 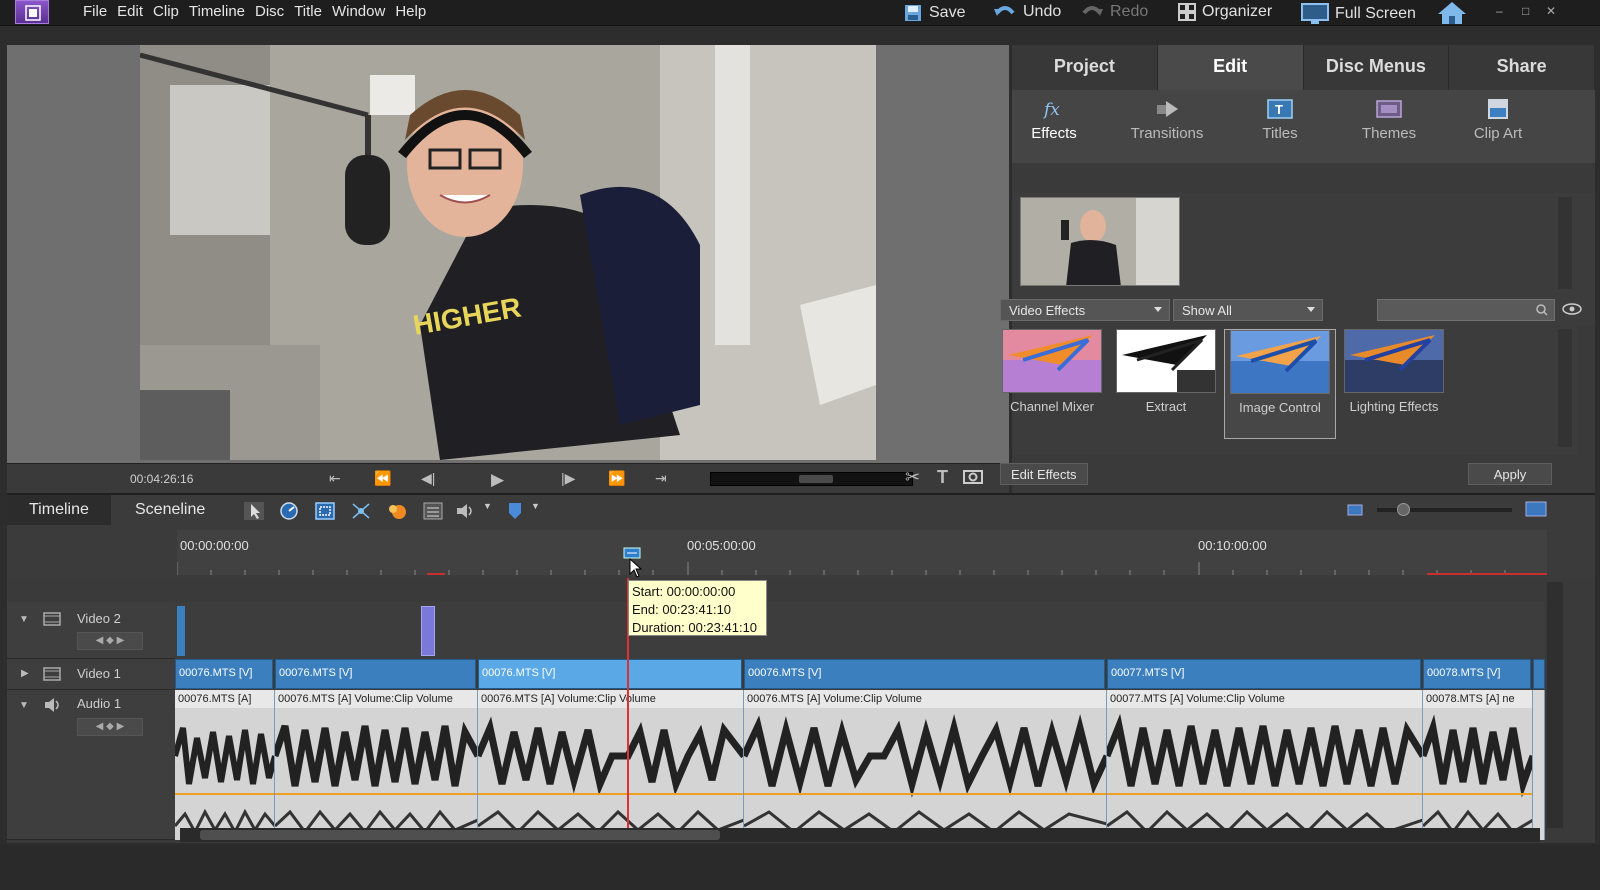 What do you see at coordinates (217, 11) in the screenshot?
I see `menu-timeline: Timeline` at bounding box center [217, 11].